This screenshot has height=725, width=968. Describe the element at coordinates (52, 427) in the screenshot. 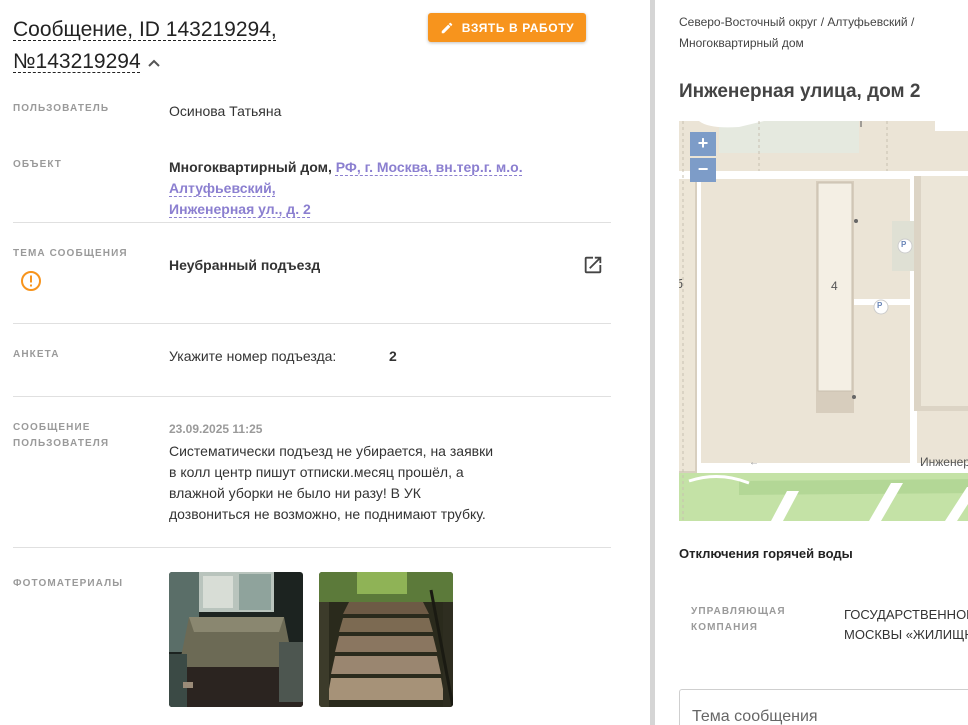

I see `message-label-line1: СООБЩЕНИЕ` at that location.